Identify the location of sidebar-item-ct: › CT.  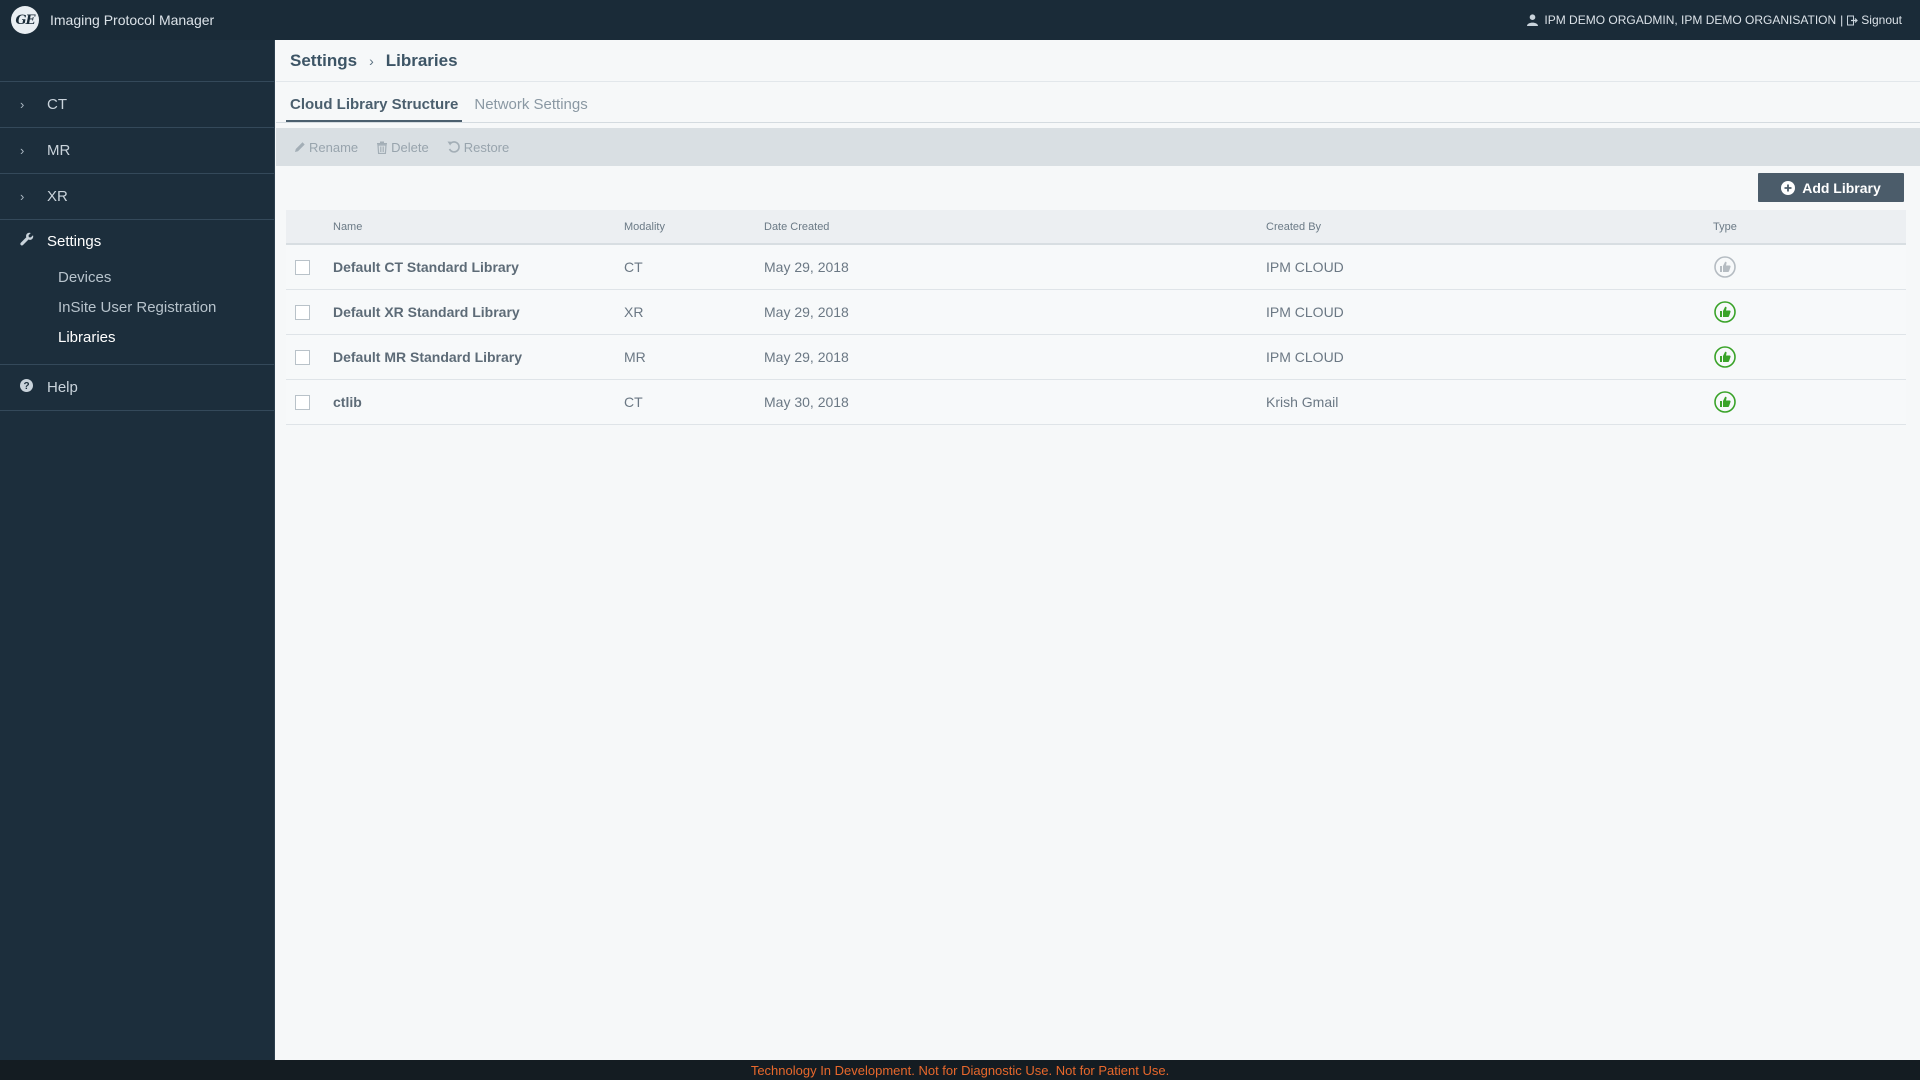
(137, 105).